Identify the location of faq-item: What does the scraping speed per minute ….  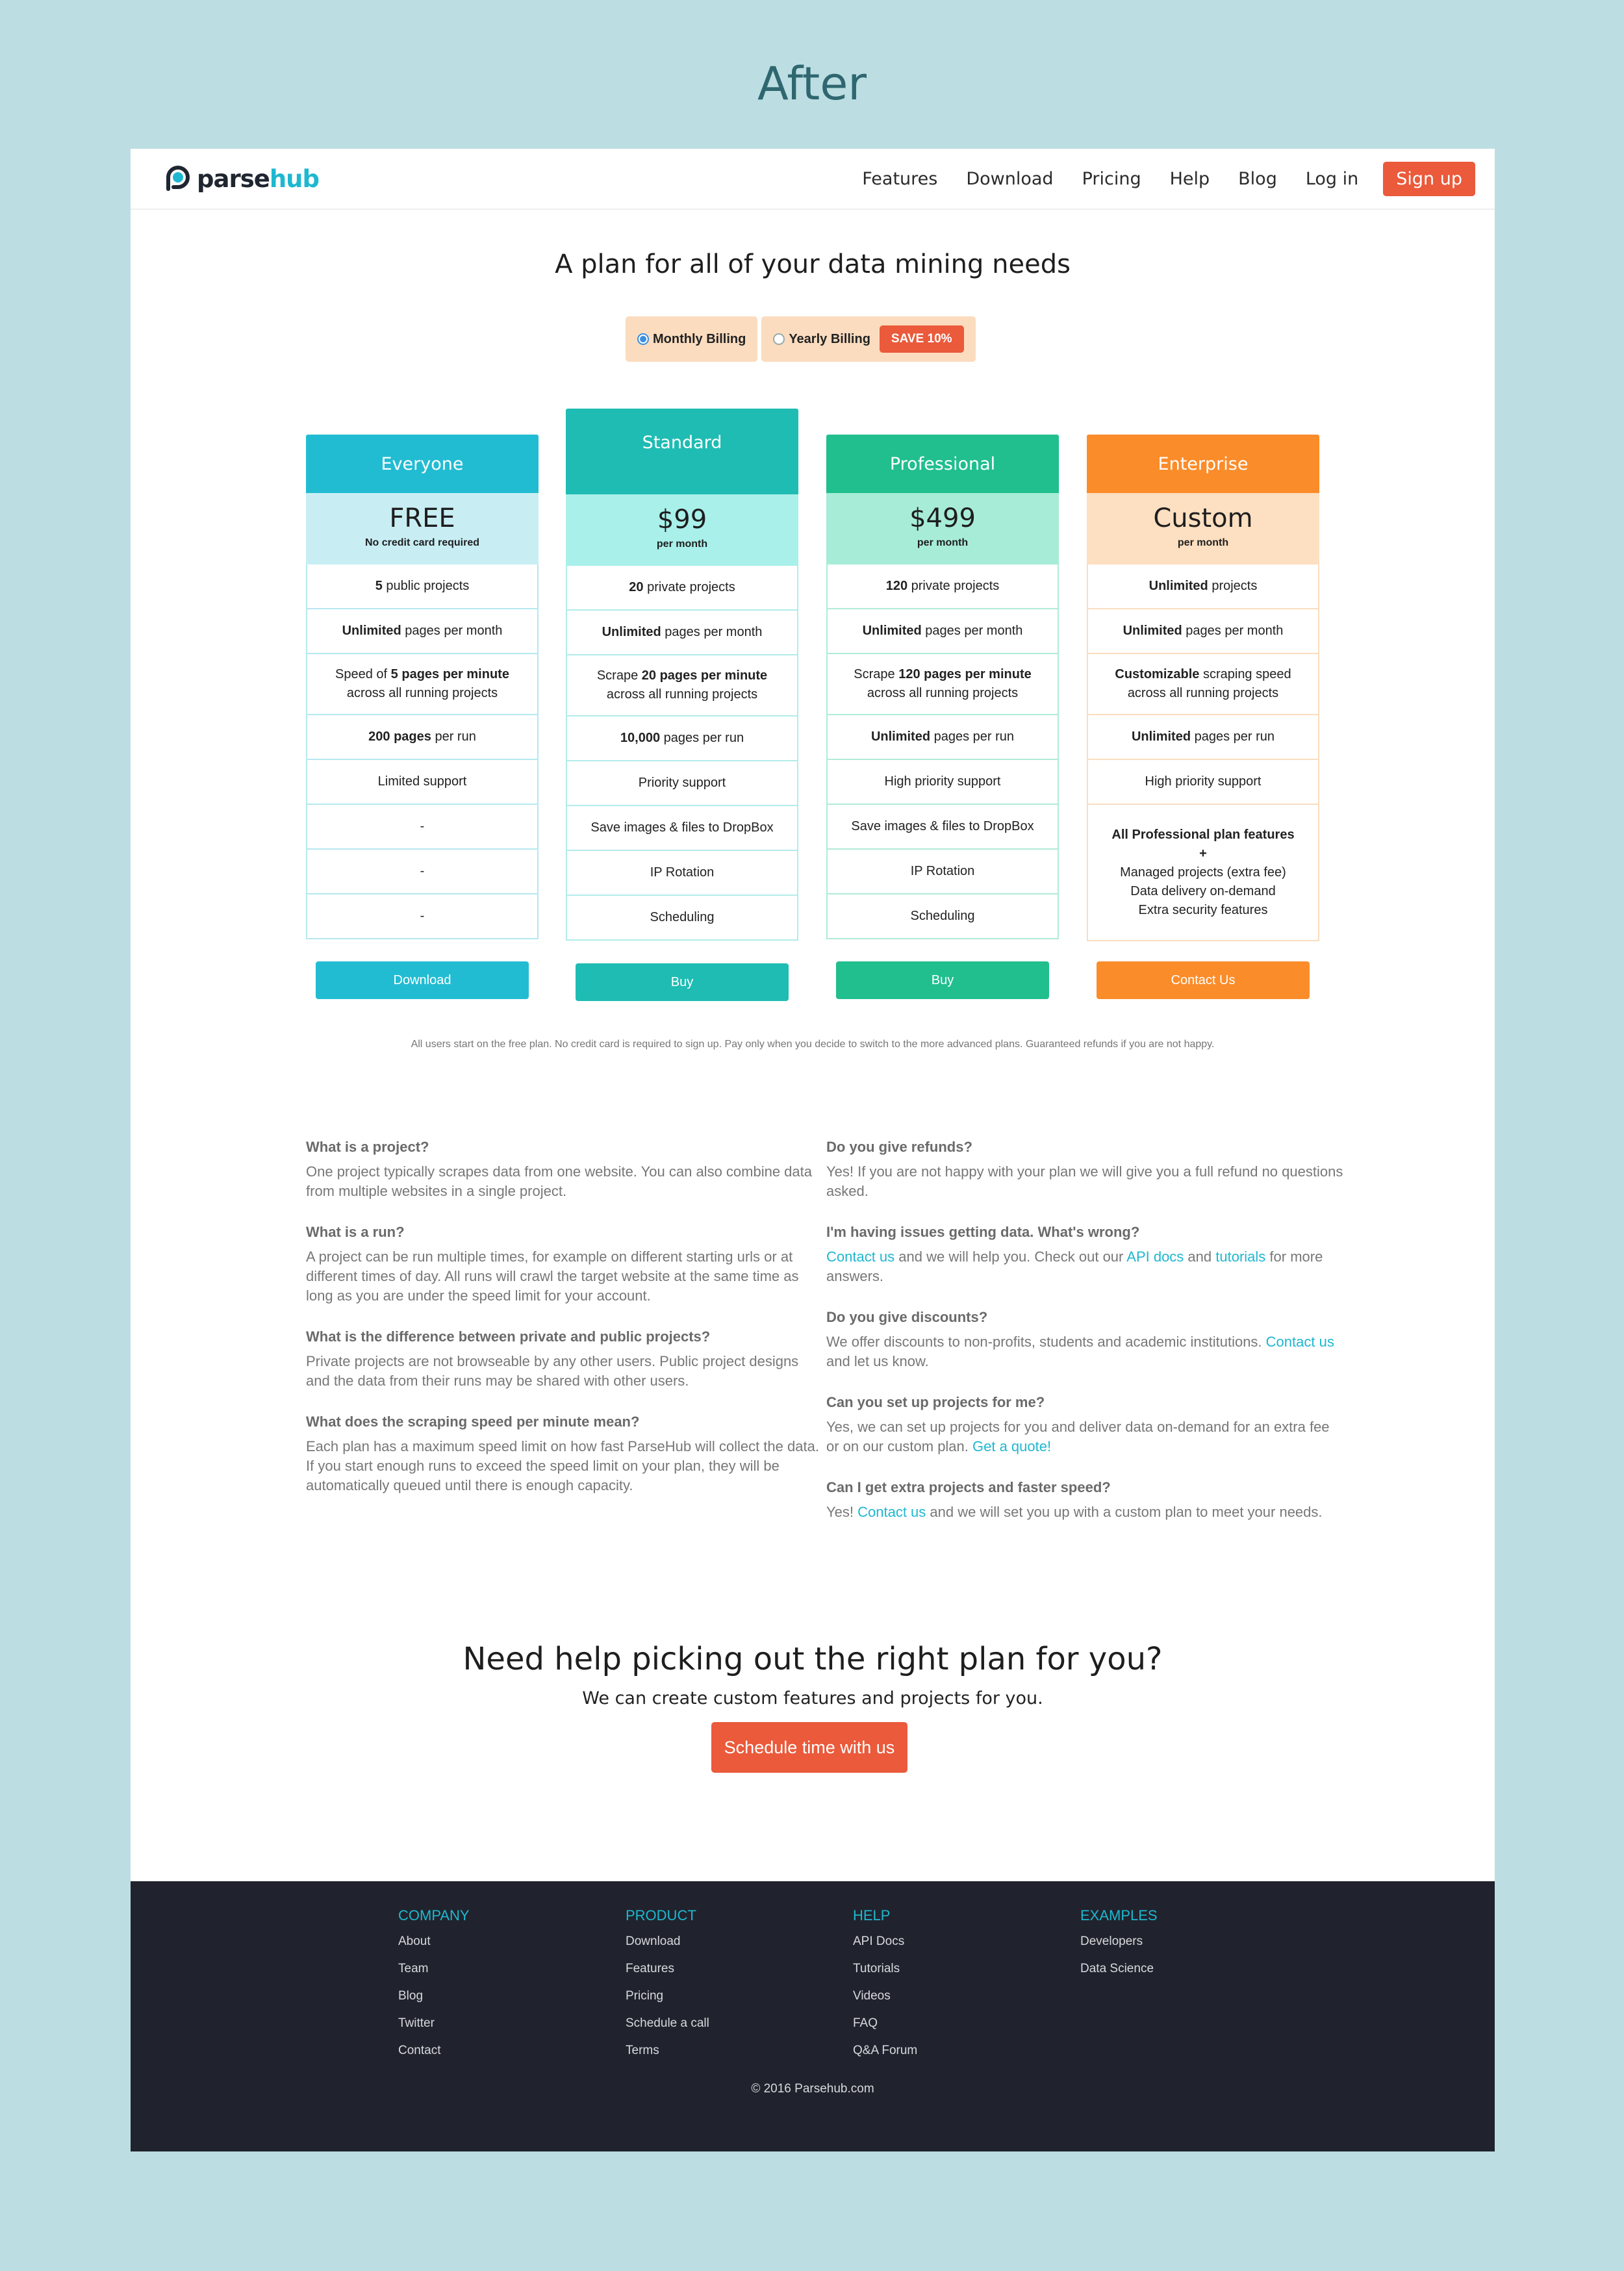
(566, 1453).